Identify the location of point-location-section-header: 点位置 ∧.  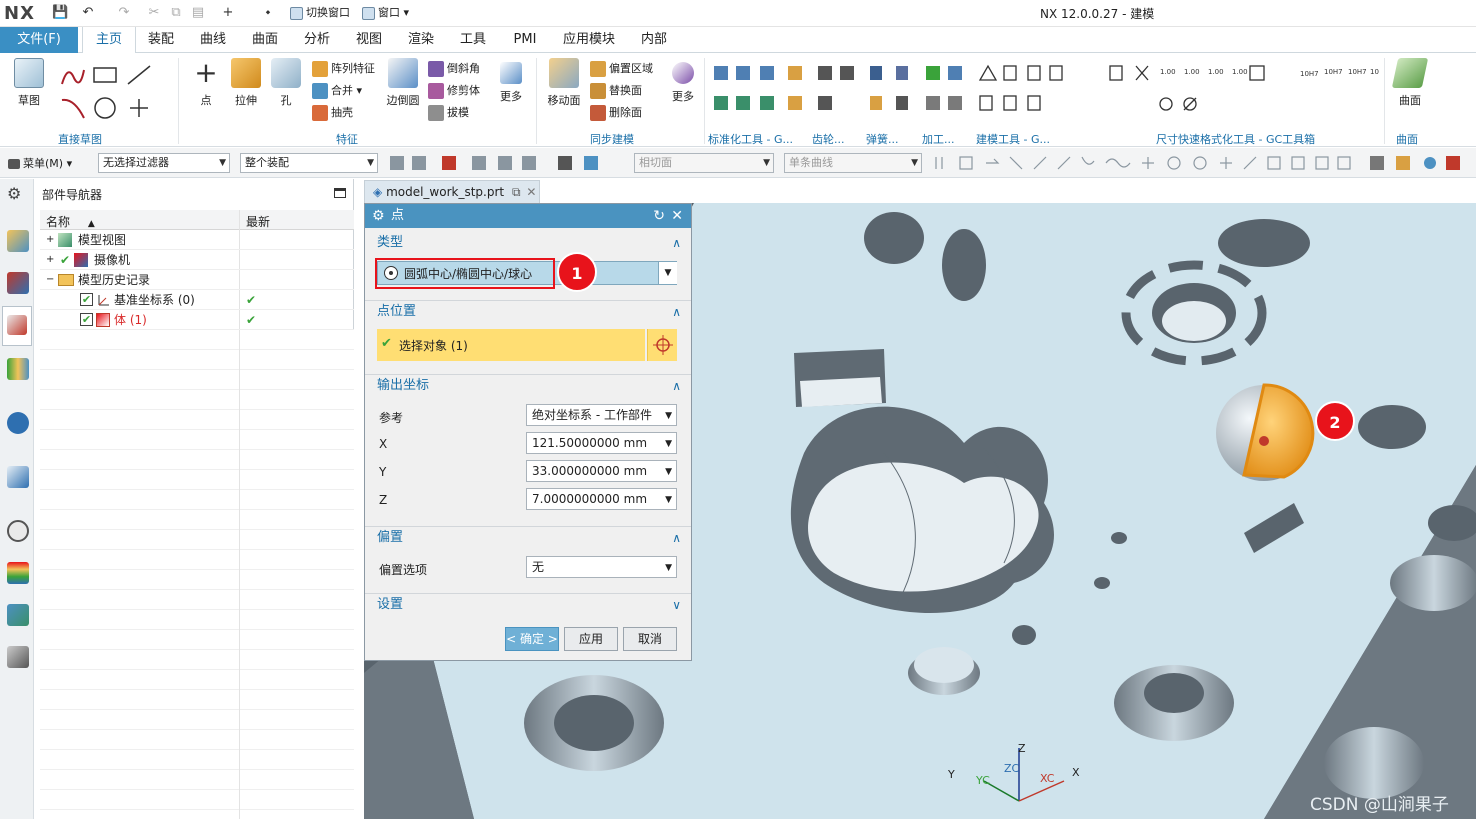
(528, 311).